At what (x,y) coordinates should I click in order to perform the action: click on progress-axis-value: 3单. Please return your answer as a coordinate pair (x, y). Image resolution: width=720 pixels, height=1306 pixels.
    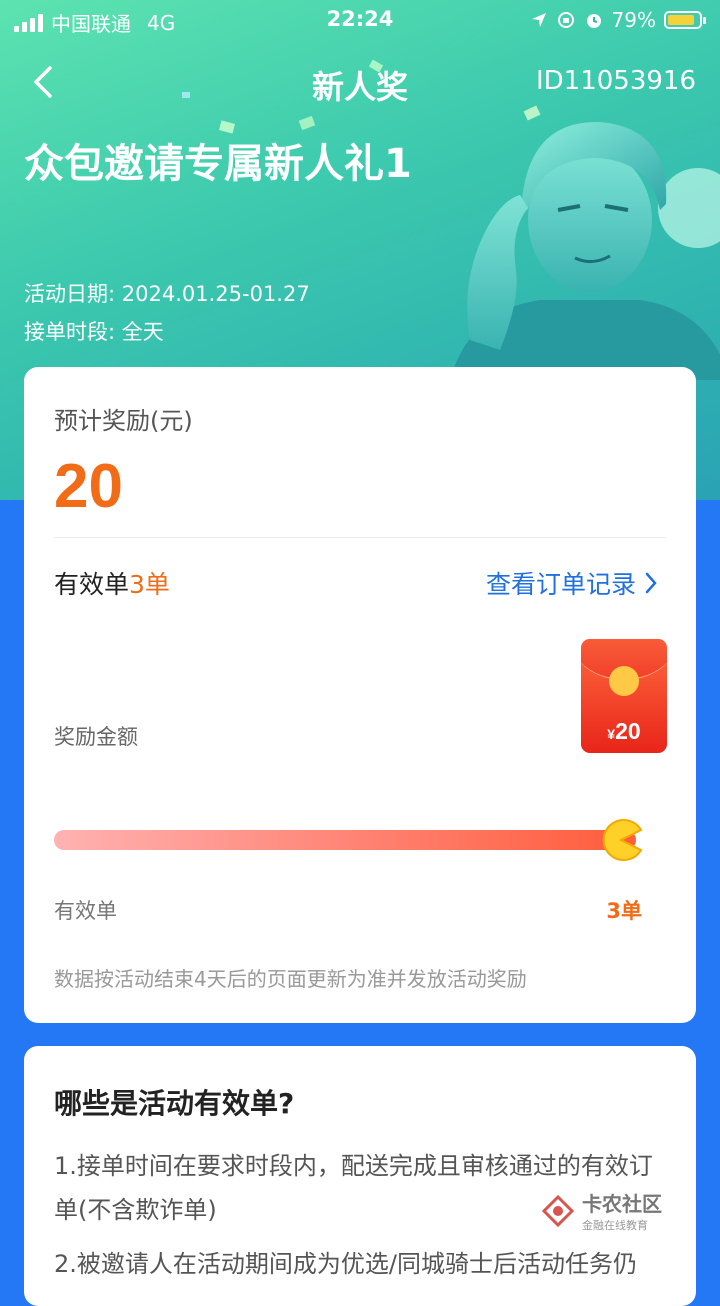
    Looking at the image, I should click on (624, 911).